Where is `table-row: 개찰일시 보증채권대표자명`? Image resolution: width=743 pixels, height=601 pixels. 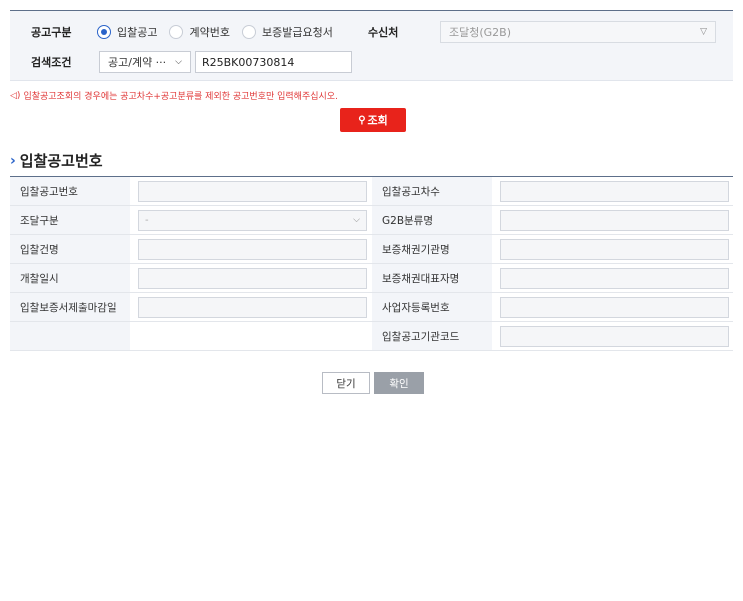 table-row: 개찰일시 보증채권대표자명 is located at coordinates (371, 278).